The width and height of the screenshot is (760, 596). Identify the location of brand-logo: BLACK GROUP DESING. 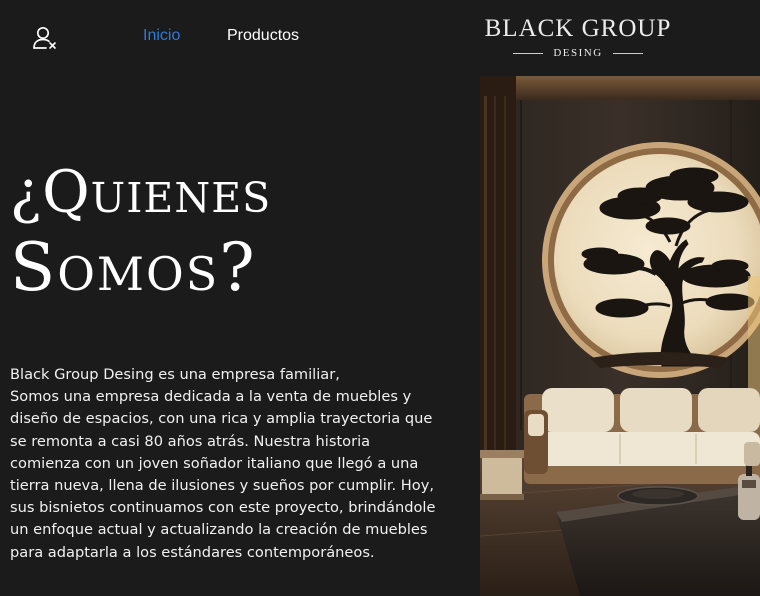
(578, 37).